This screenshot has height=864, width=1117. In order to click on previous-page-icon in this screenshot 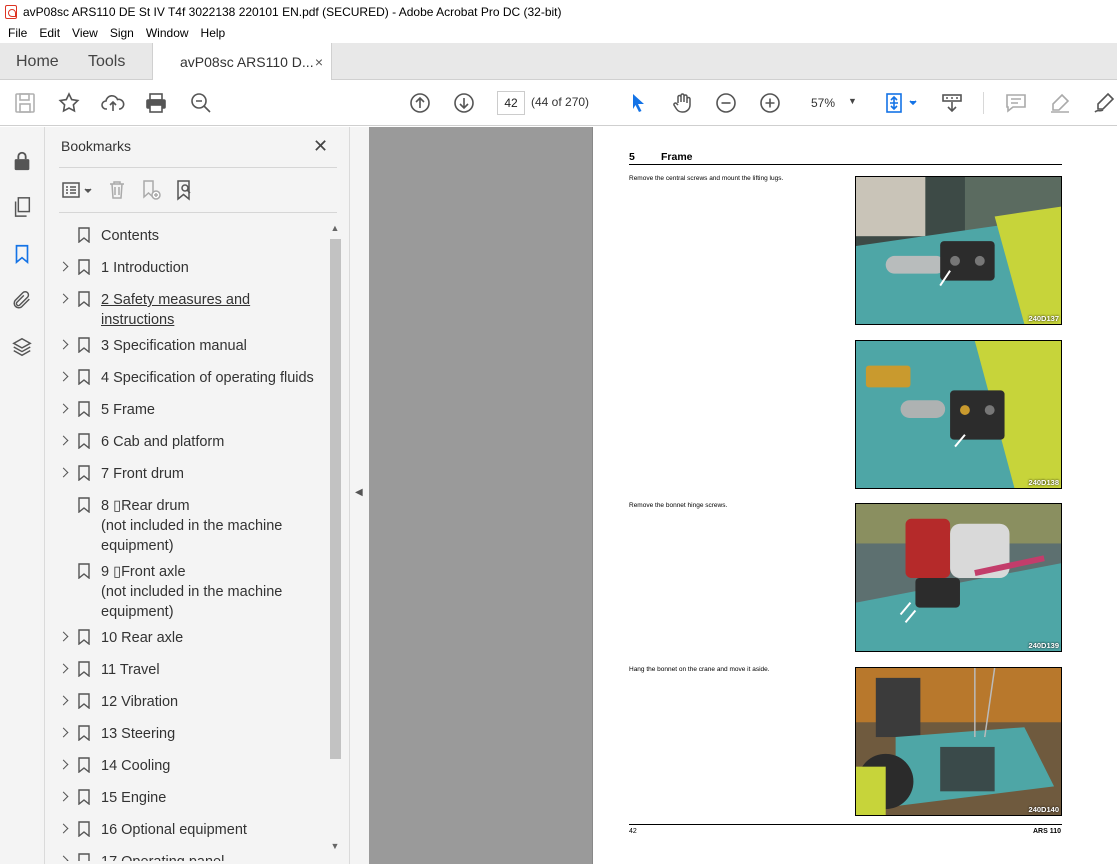, I will do `click(420, 103)`.